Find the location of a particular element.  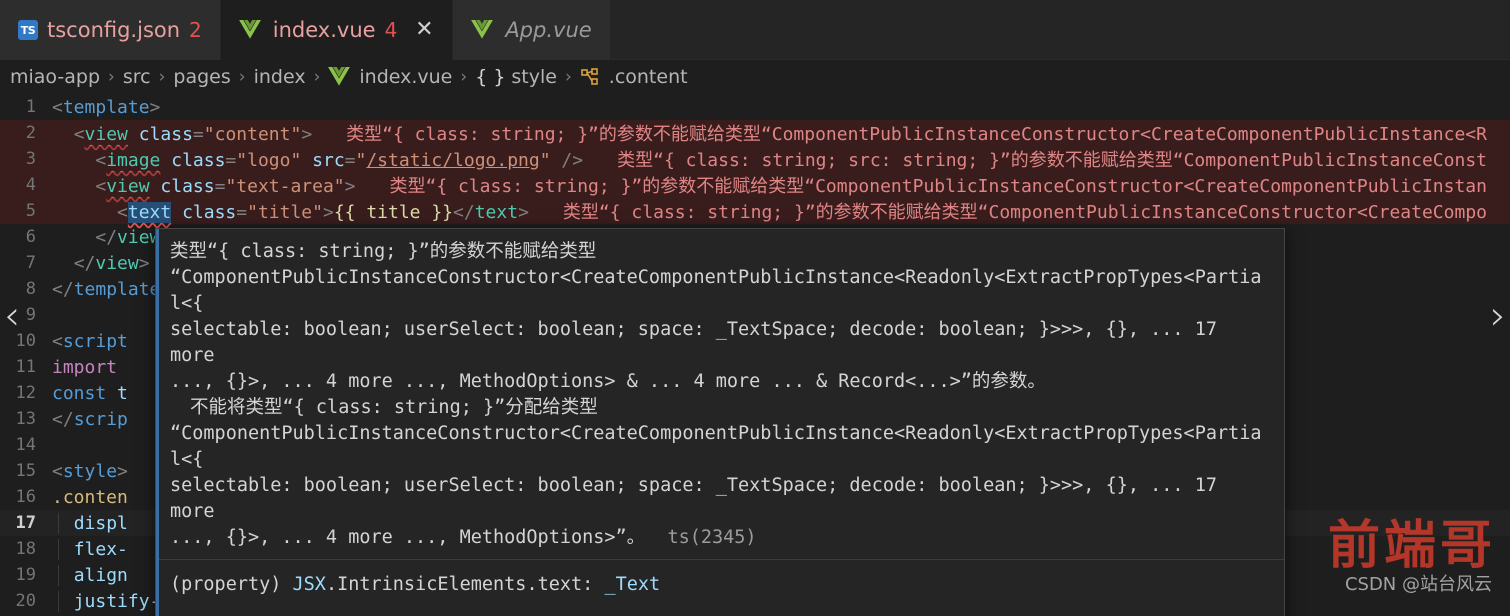

breadcrumb-item-miao-app: miao-app is located at coordinates (55, 77).